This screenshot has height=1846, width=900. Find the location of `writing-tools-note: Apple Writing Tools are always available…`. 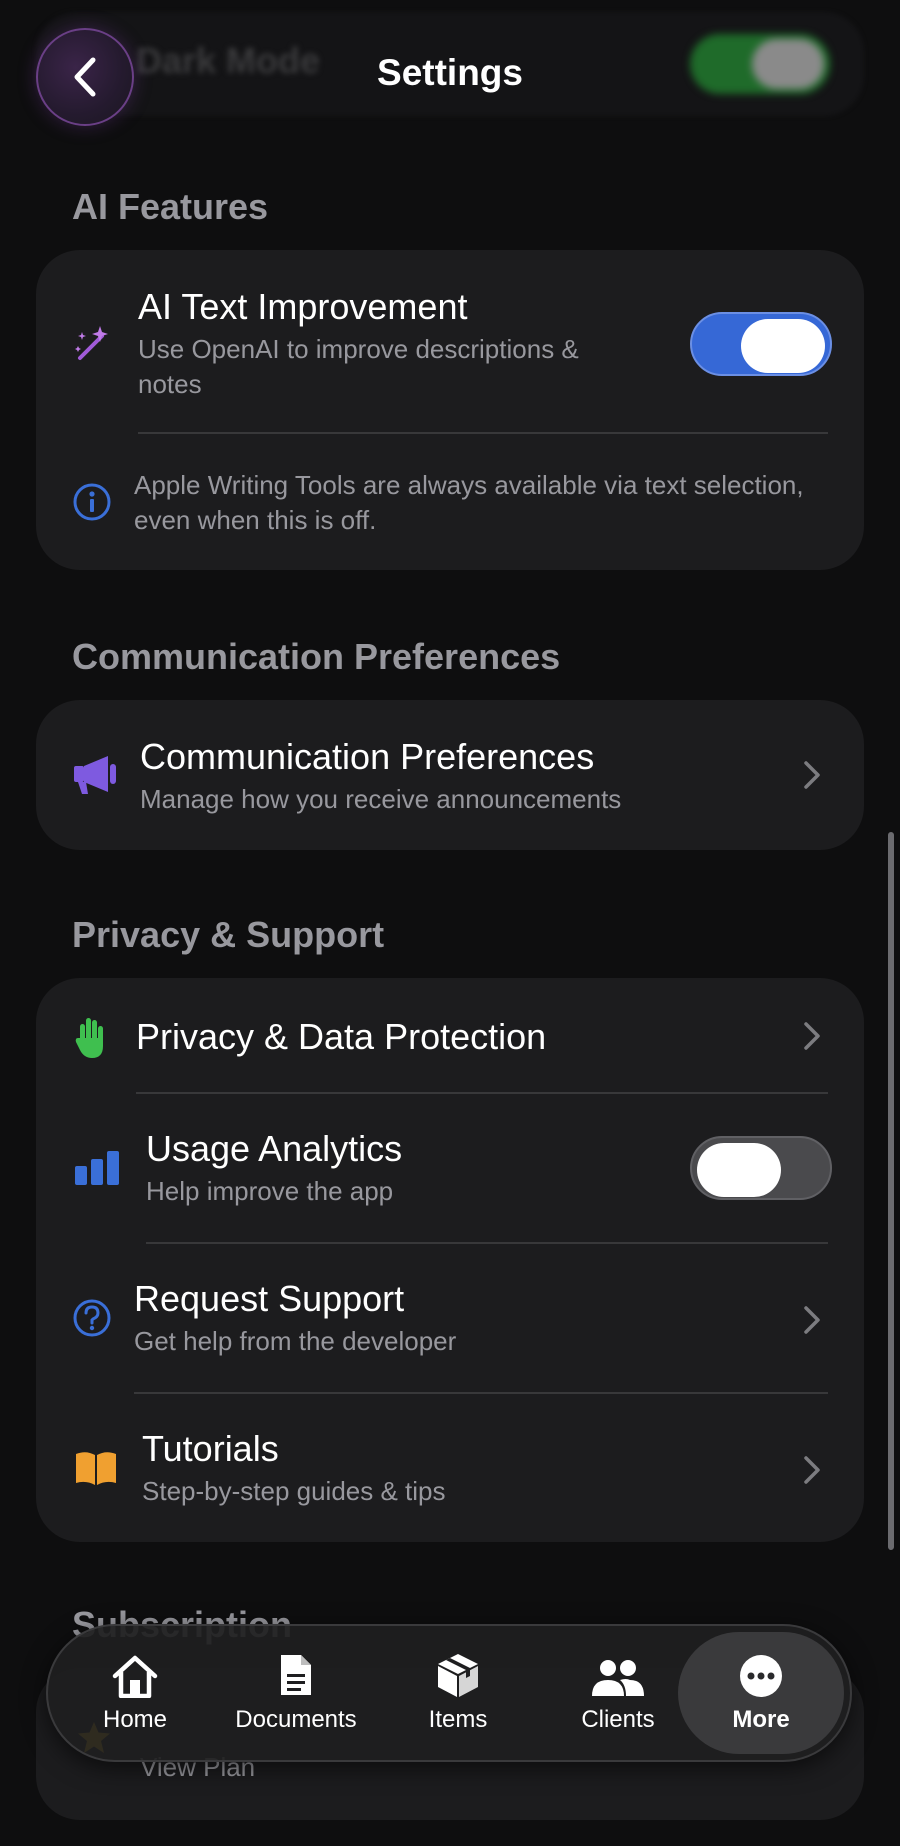

writing-tools-note: Apple Writing Tools are always available… is located at coordinates (469, 502).